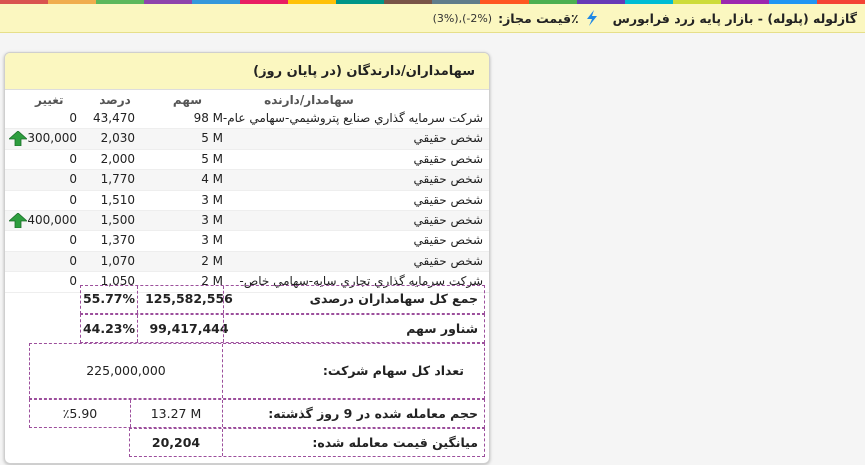 The height and width of the screenshot is (465, 865). I want to click on total-shares-label: تعداد کل سهام شرکت:, so click(393, 370).